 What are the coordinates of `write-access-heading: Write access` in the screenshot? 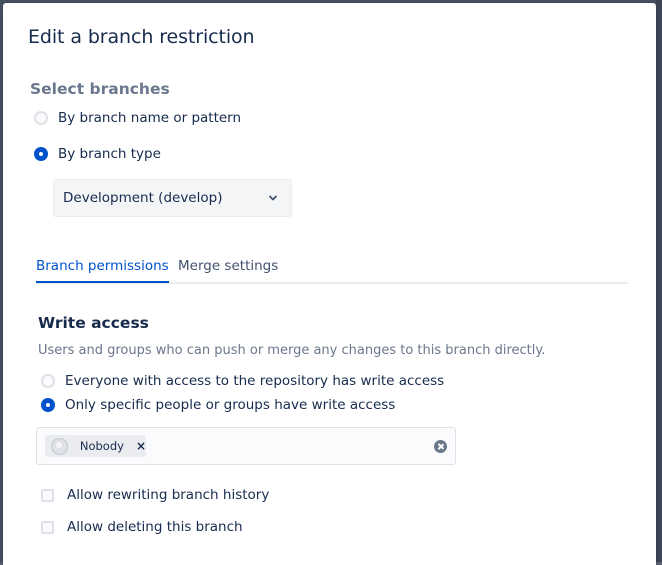 It's located at (93, 323).